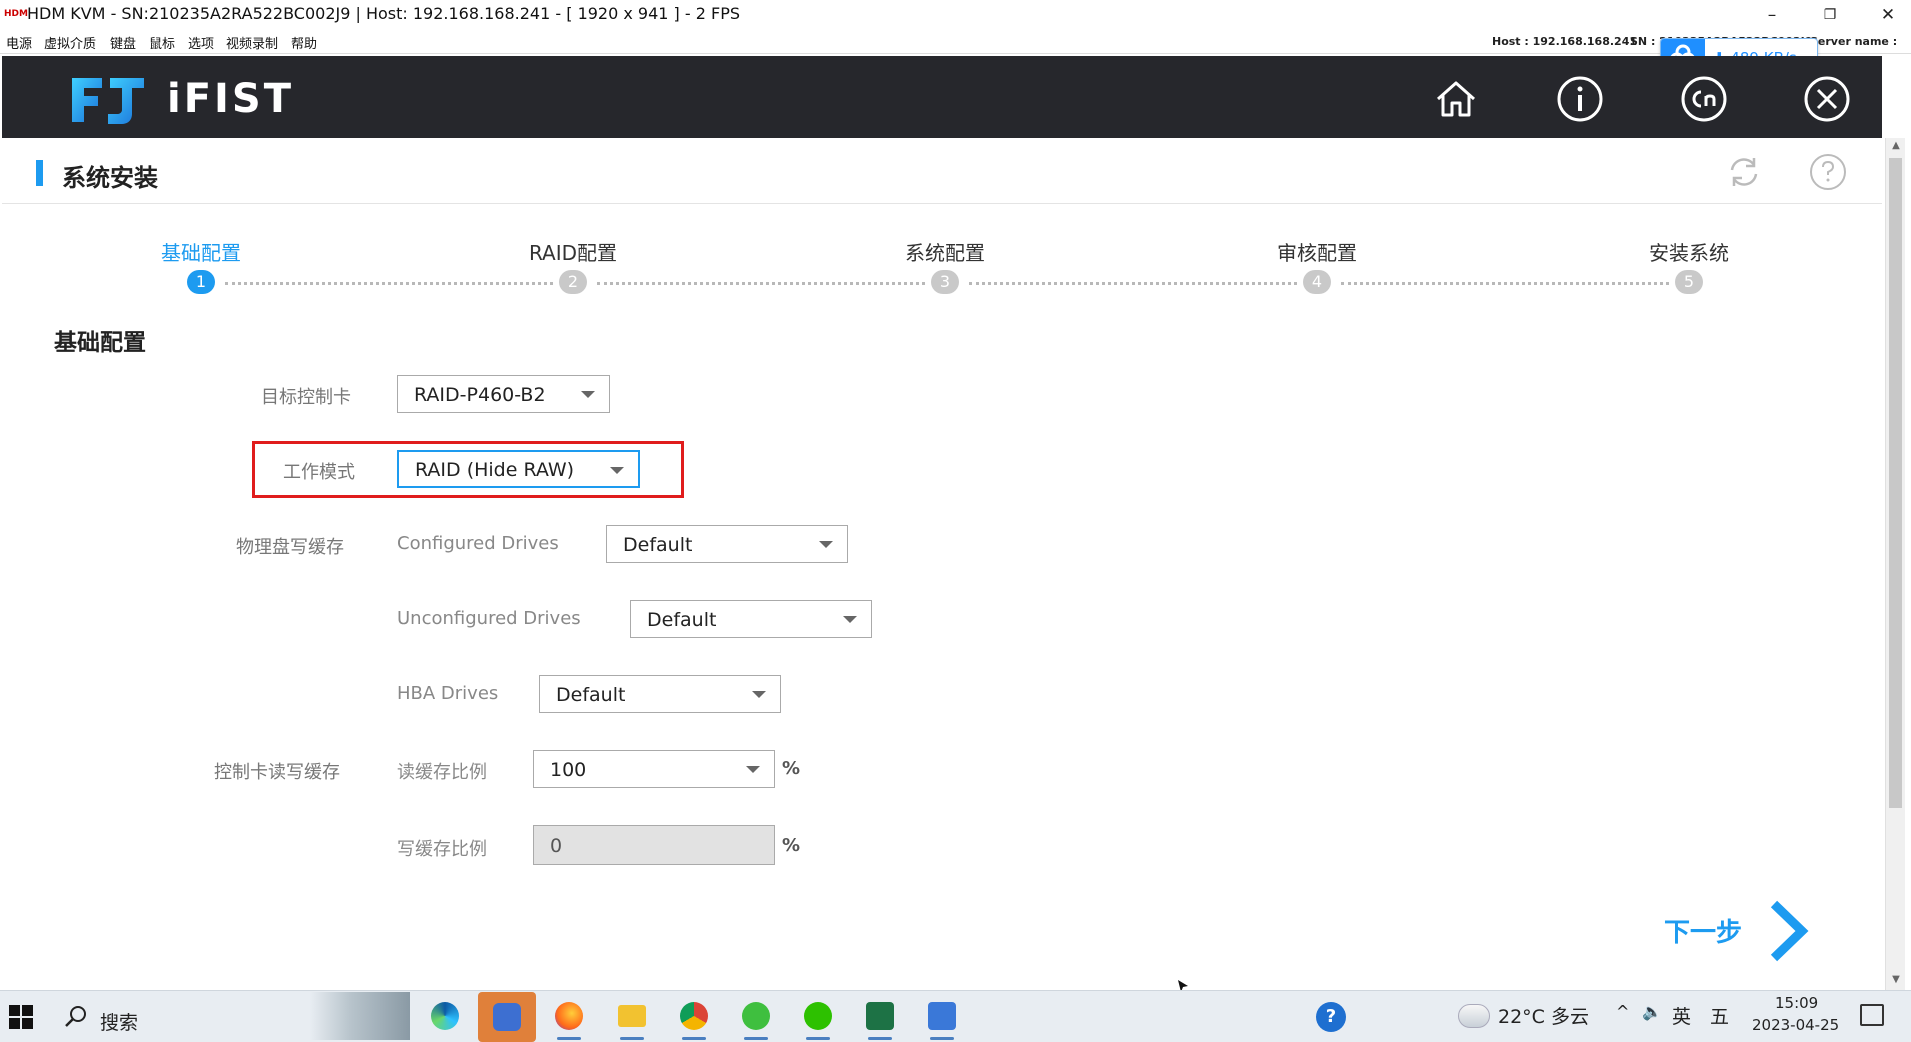  What do you see at coordinates (1719, 1015) in the screenshot?
I see `ime-mode: 五` at bounding box center [1719, 1015].